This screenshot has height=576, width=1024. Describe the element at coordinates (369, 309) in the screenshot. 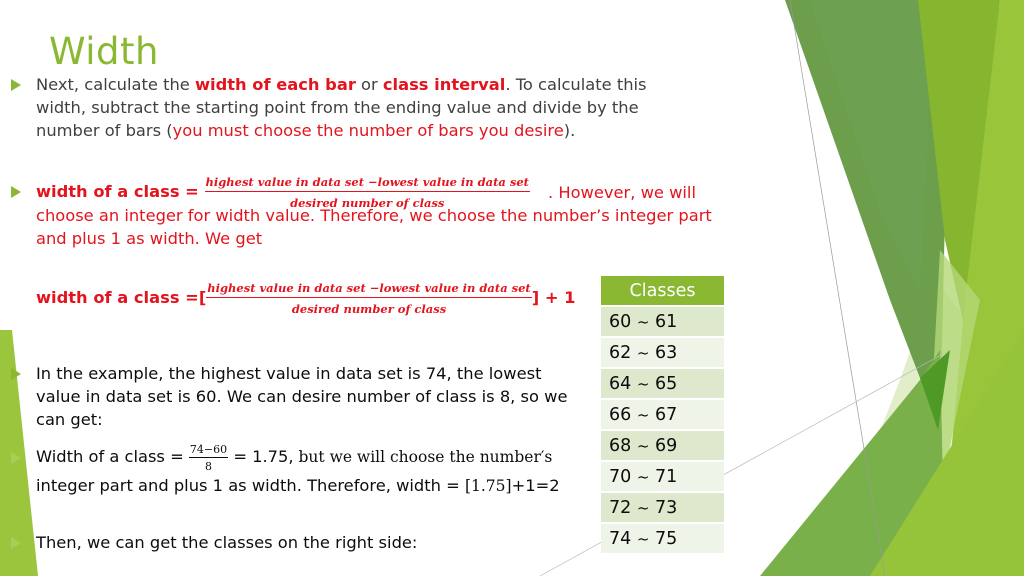

I see `fraction-denominator: desired number of class` at that location.